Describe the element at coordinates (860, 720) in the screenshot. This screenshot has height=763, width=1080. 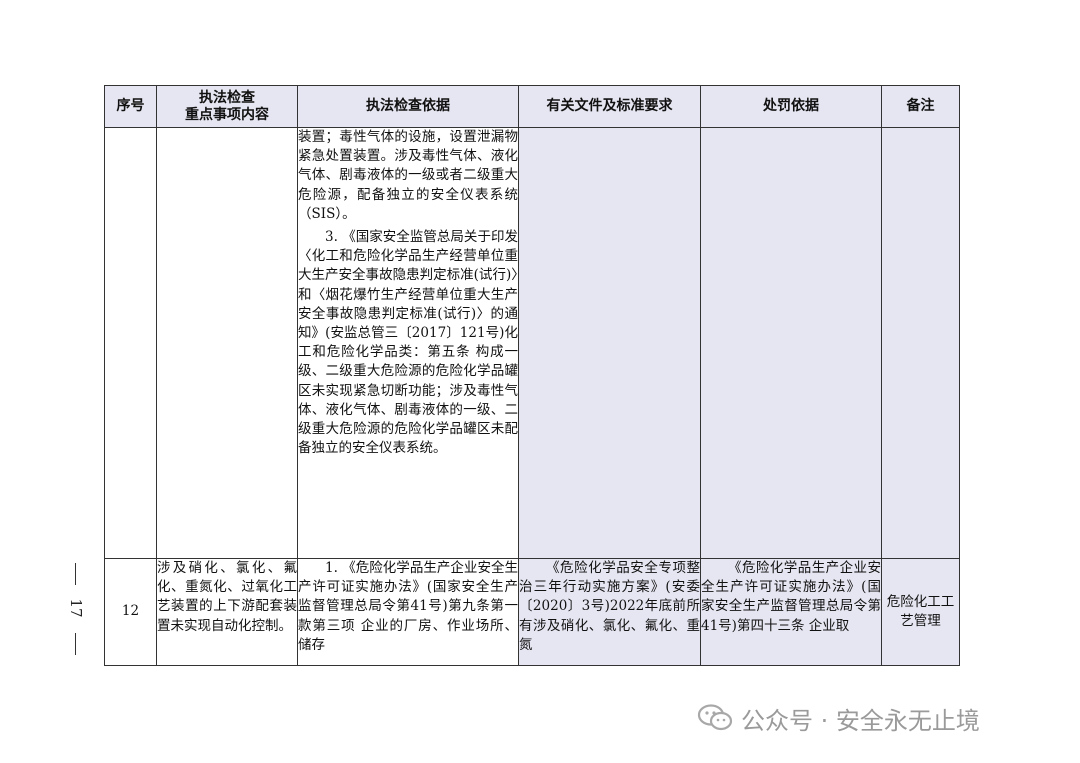
I see `watermark-text: 公众号 · 安全永无止境` at that location.